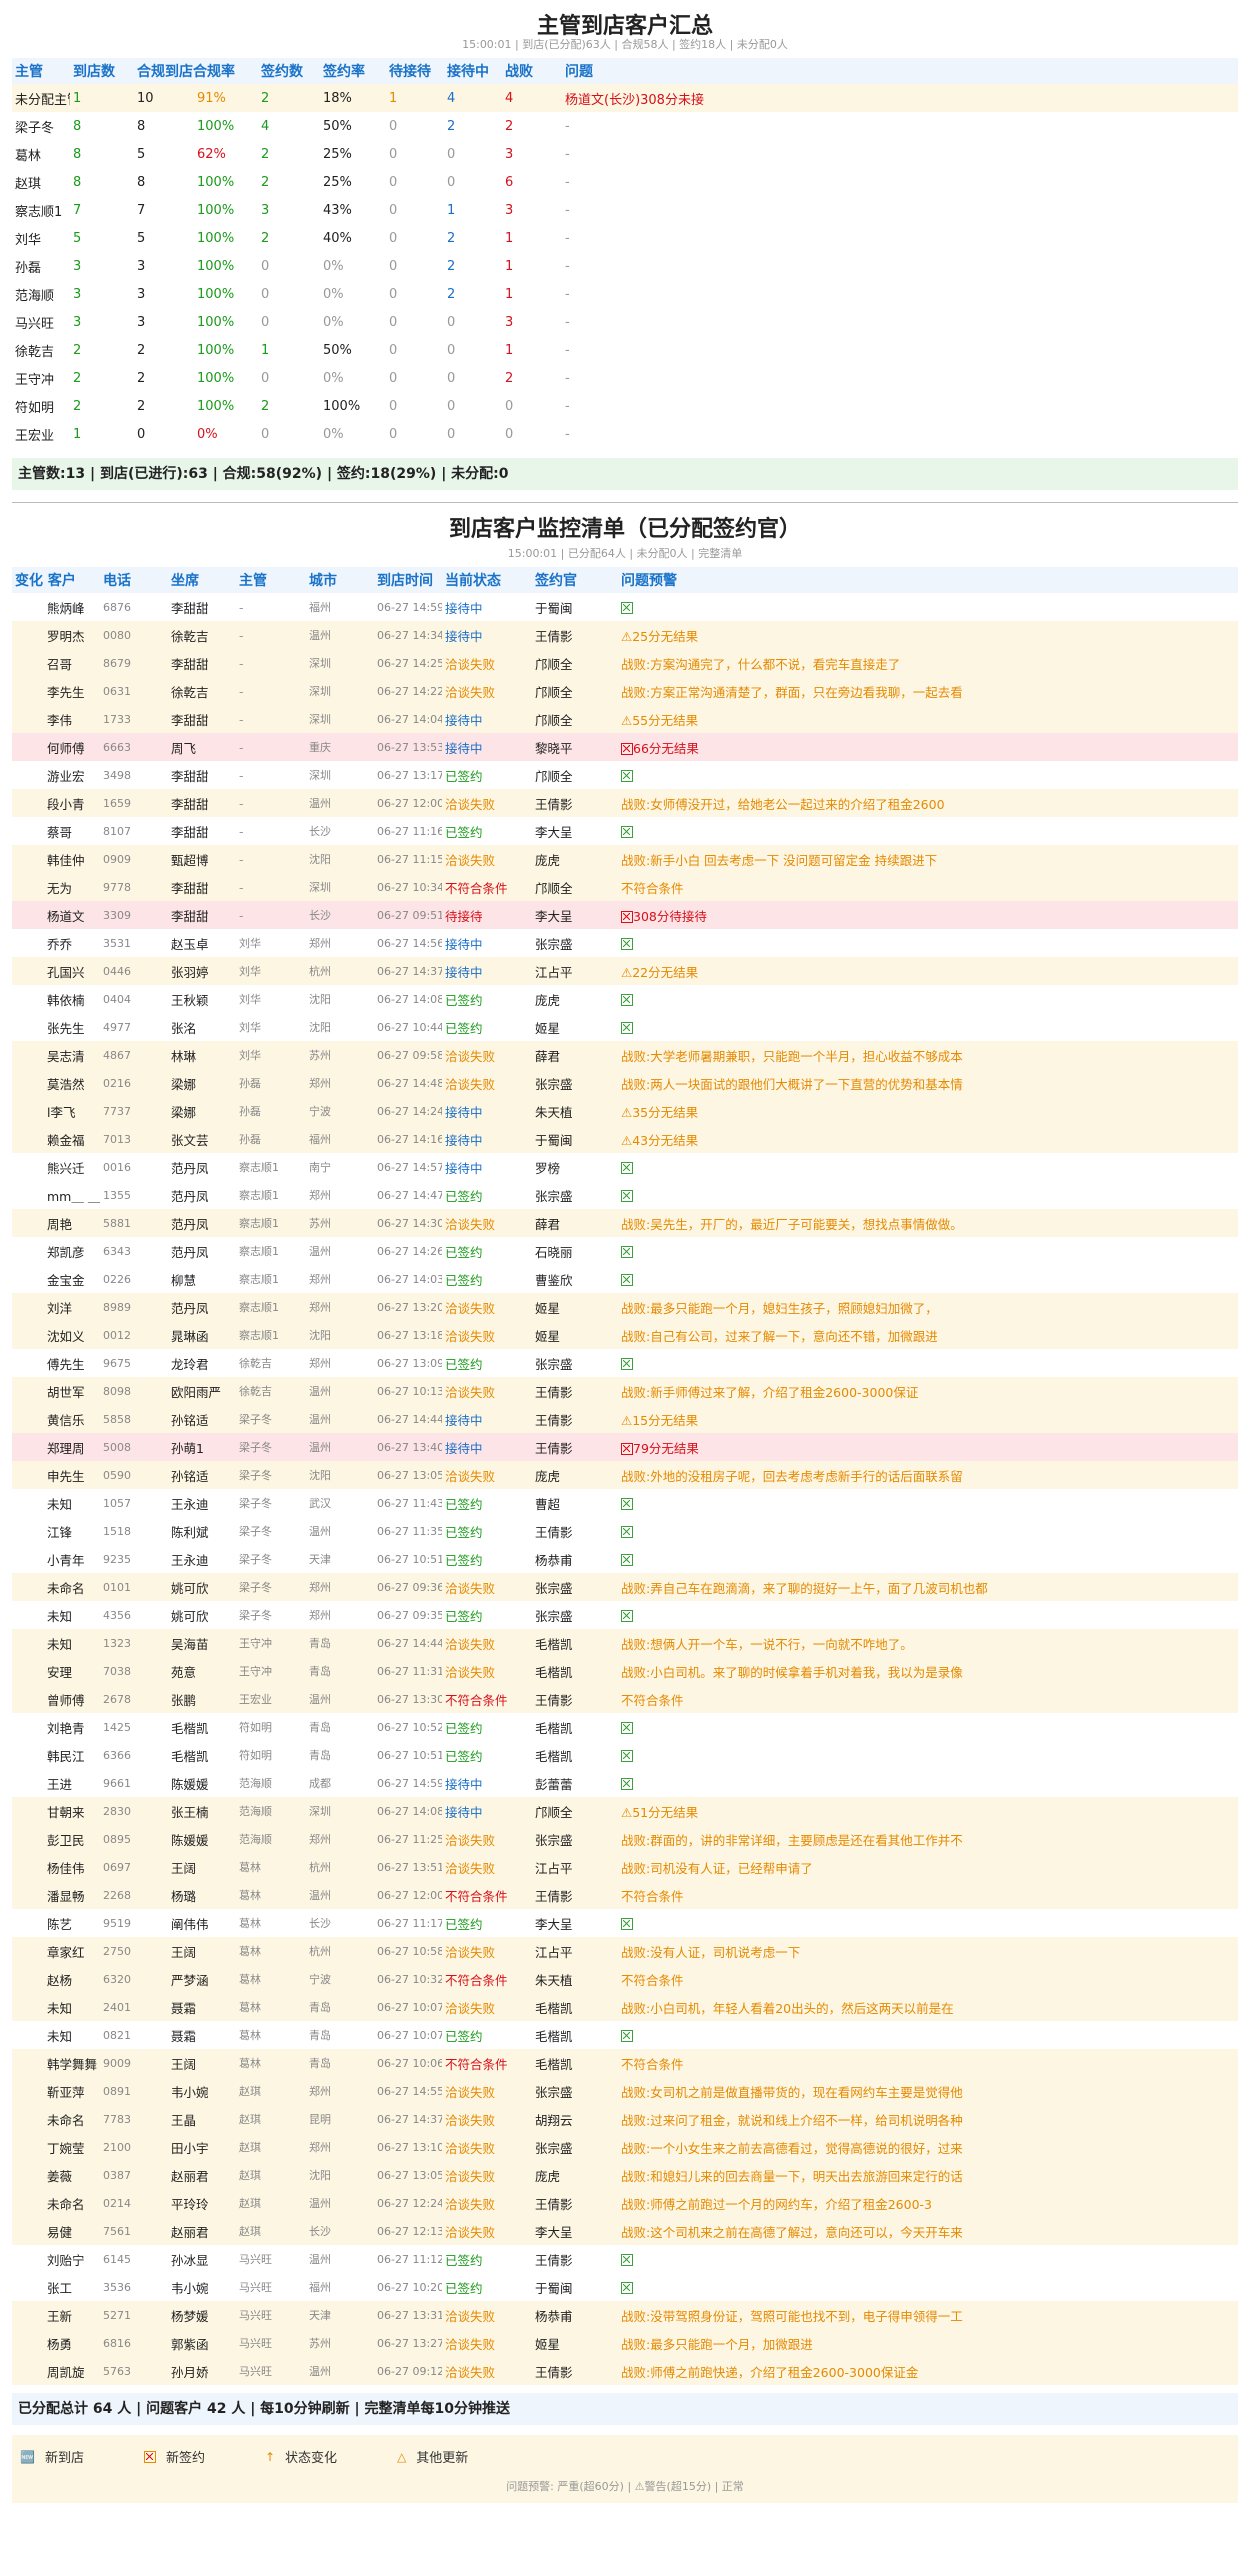 The width and height of the screenshot is (1250, 2576). Describe the element at coordinates (409, 1195) in the screenshot. I see `arrival-time: 06-27 14:47` at that location.